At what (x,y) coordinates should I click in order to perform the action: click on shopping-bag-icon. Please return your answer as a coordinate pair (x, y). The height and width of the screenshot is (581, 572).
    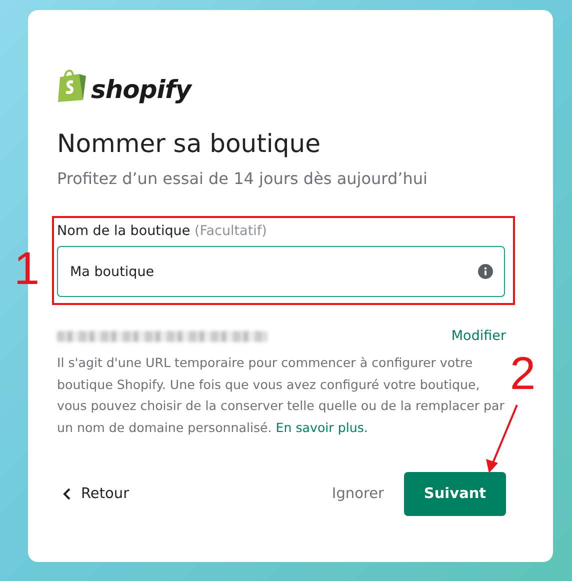
    Looking at the image, I should click on (72, 85).